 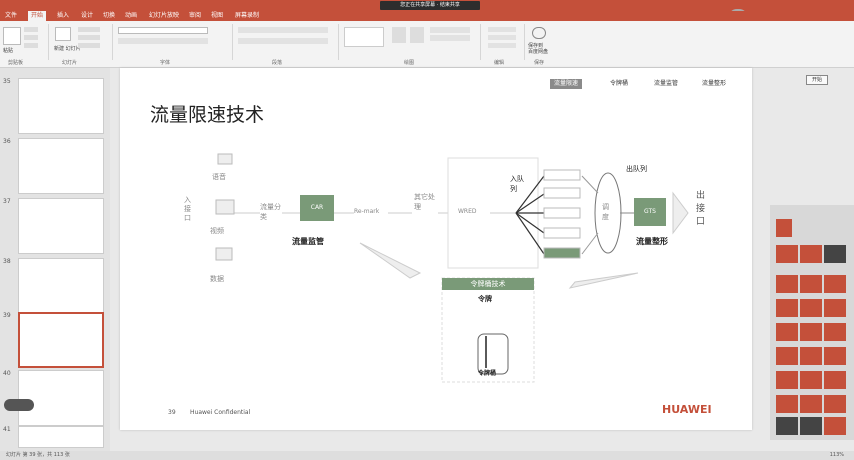 I want to click on thumb-number: 37, so click(x=7, y=201).